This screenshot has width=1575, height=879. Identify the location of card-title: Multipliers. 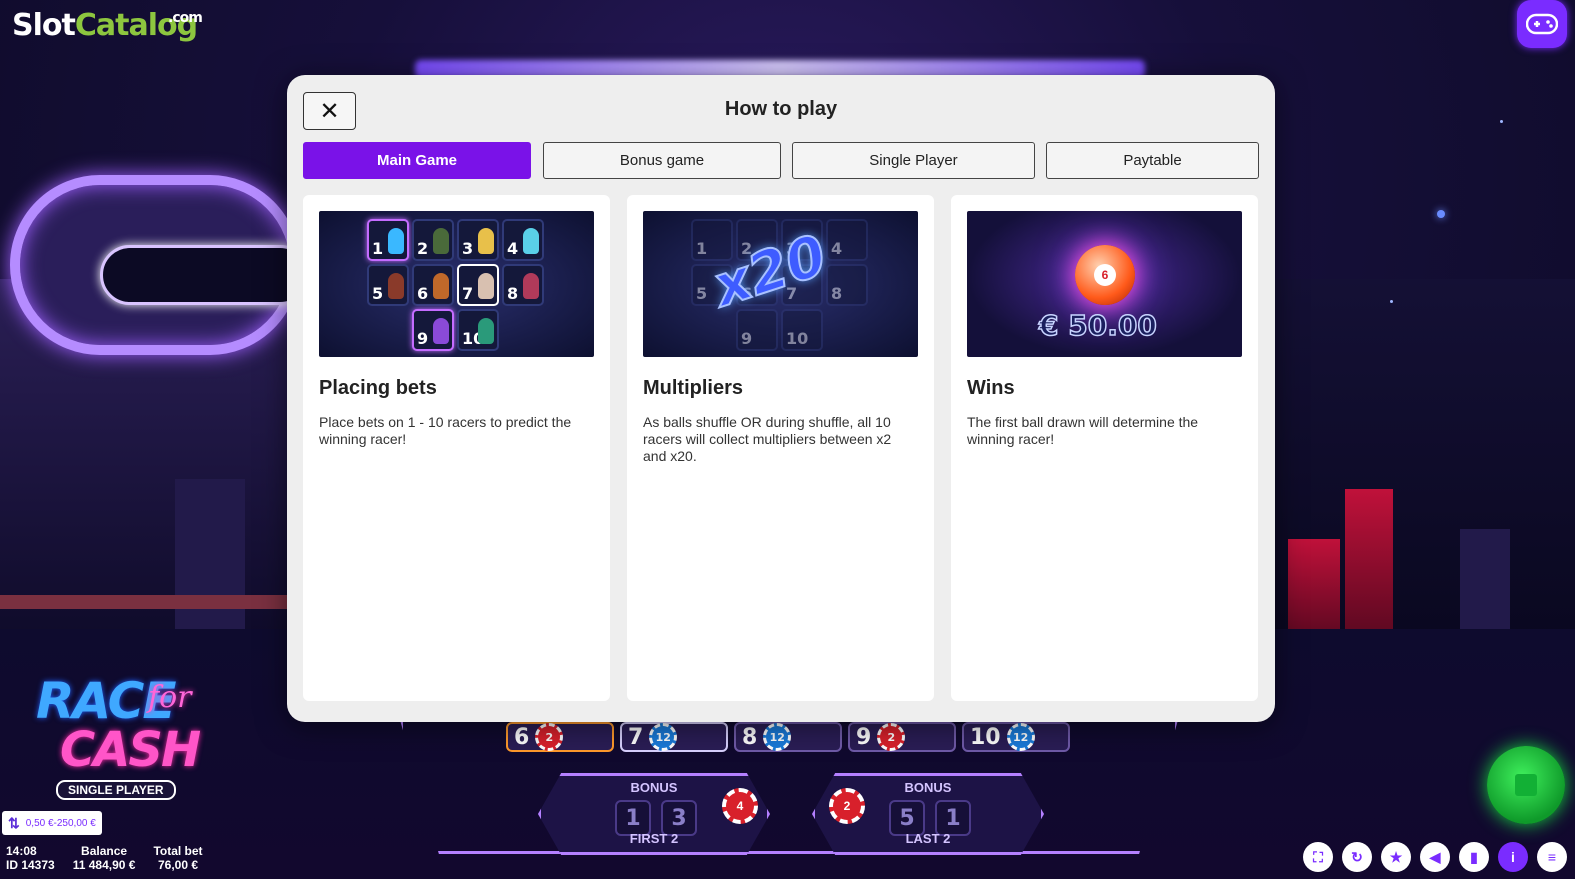
(693, 388).